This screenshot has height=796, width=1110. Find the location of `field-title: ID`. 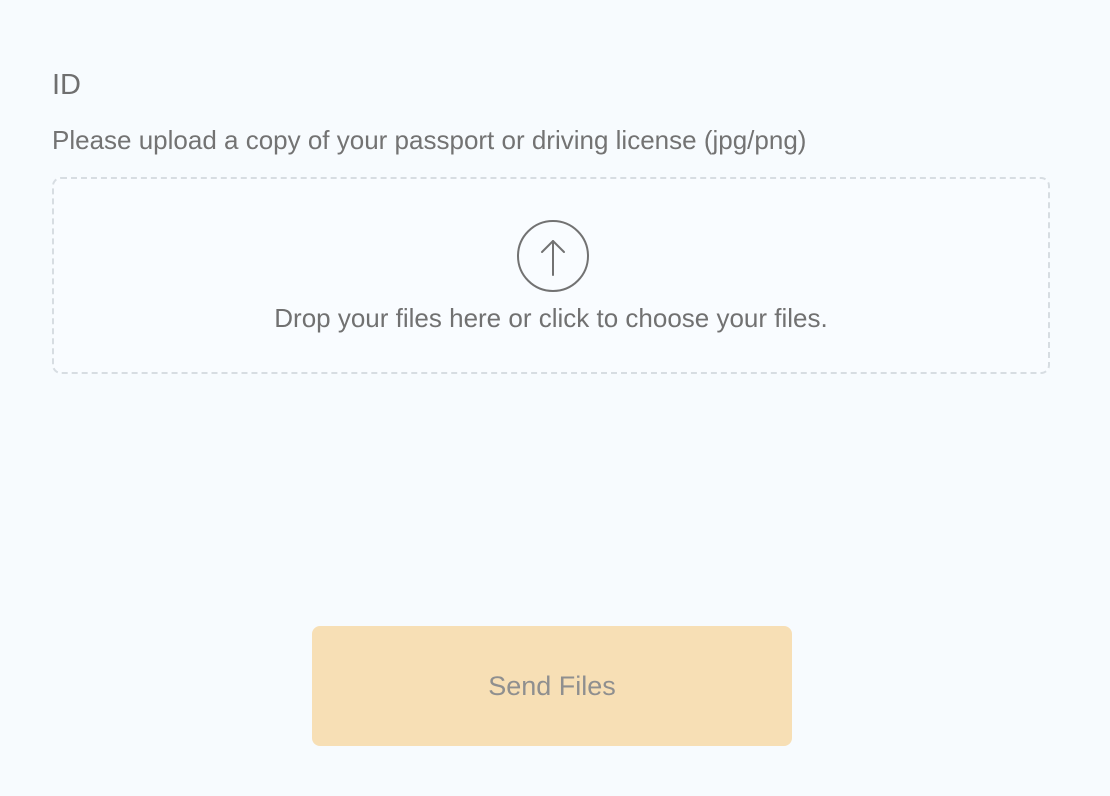

field-title: ID is located at coordinates (66, 85).